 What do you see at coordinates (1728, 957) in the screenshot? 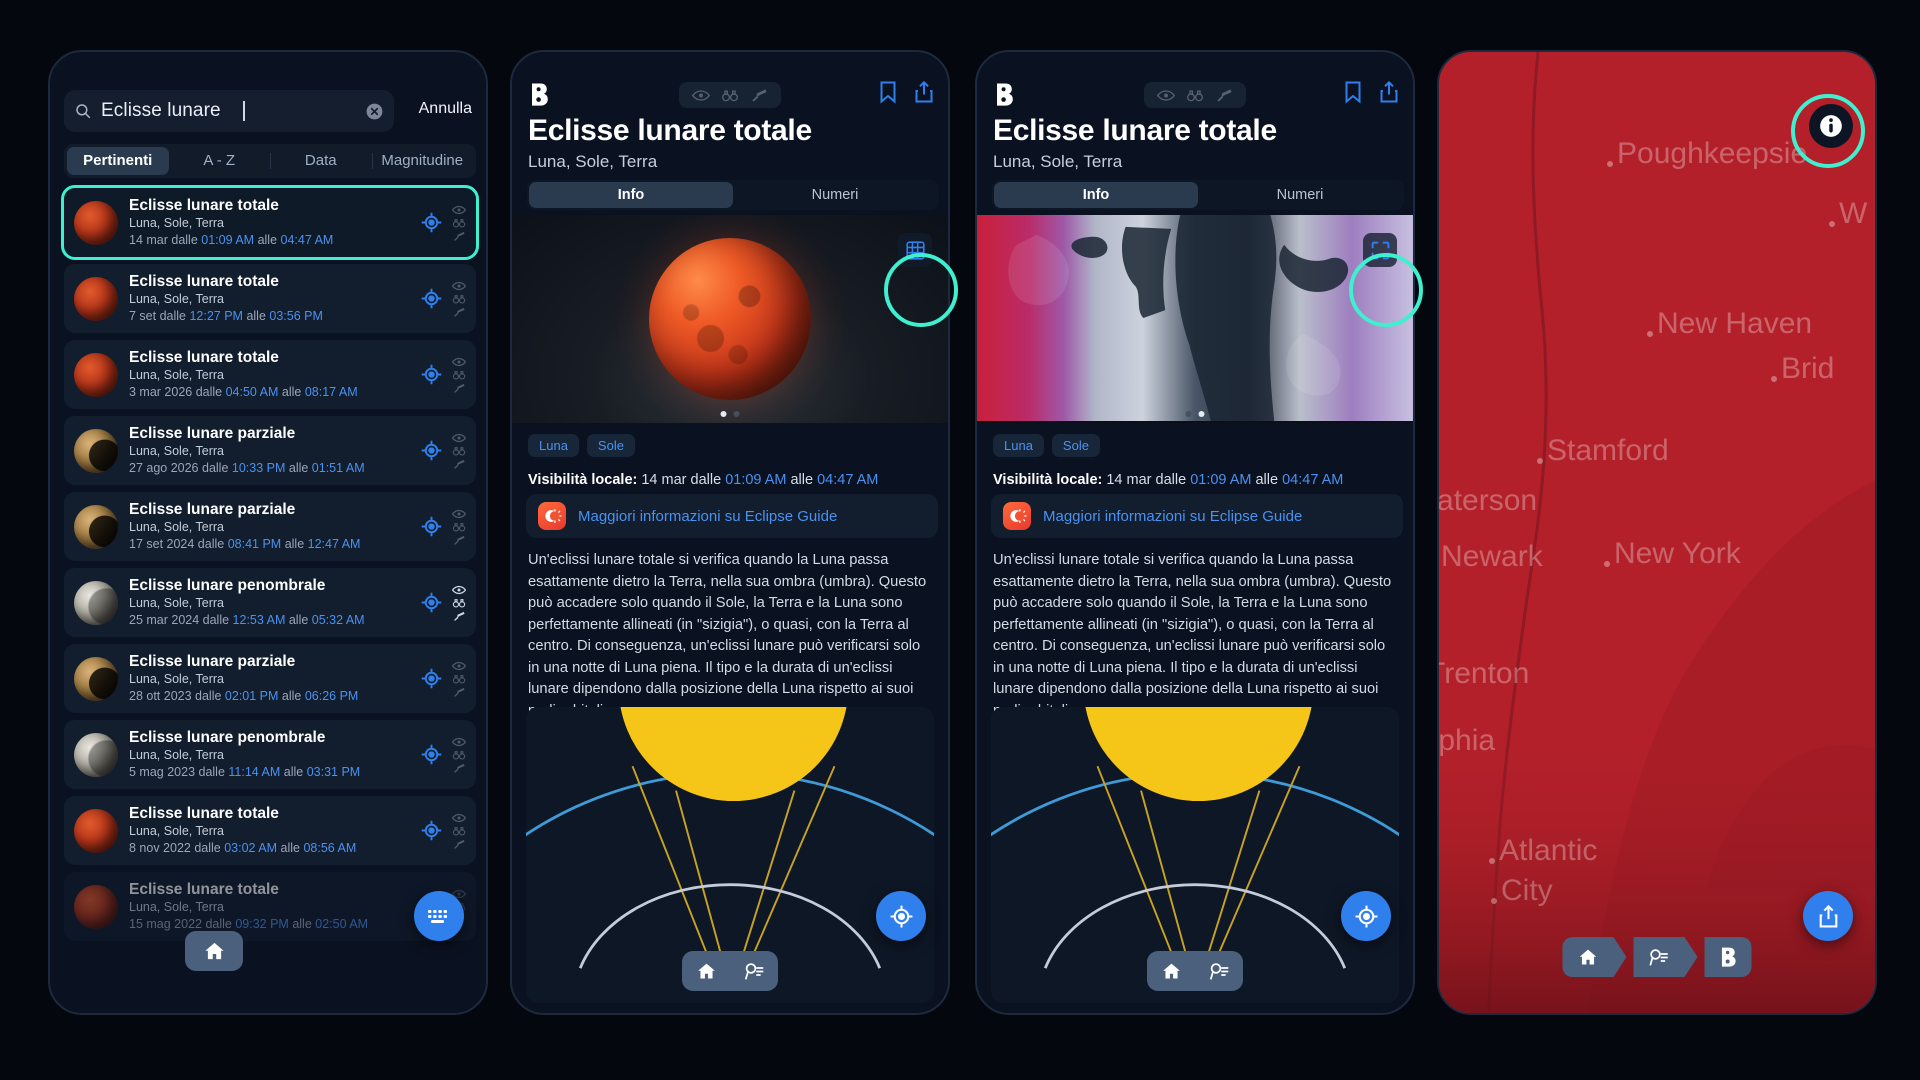
I see `breadcrumb-app` at bounding box center [1728, 957].